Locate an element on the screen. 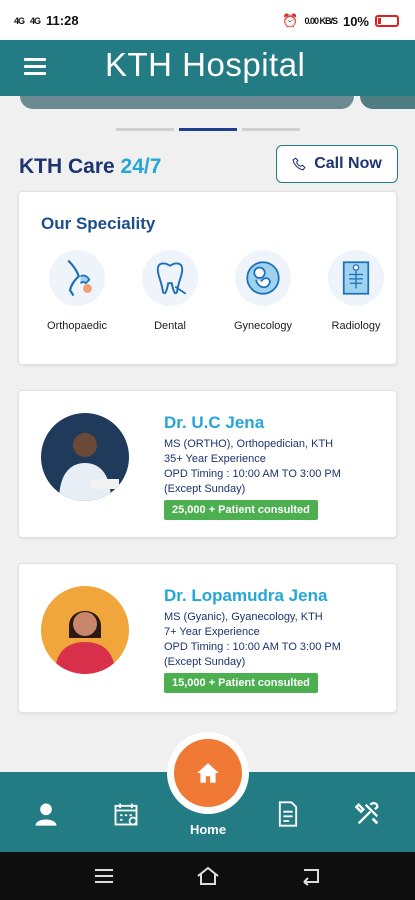 The height and width of the screenshot is (900, 415). app-header: KTH Hospital is located at coordinates (207, 68).